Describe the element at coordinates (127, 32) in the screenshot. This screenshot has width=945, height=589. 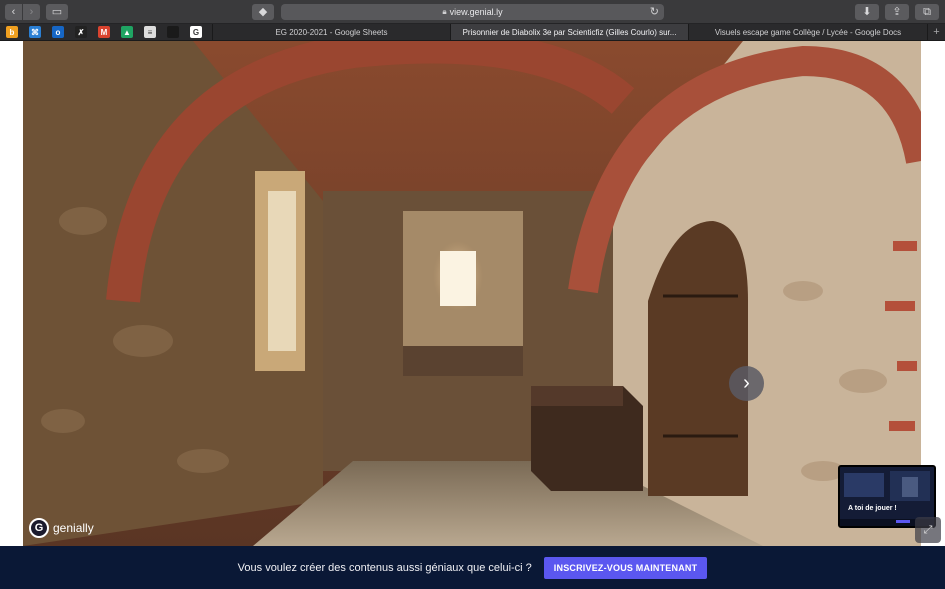
I see `bookmark-drive-icon: ▲` at that location.